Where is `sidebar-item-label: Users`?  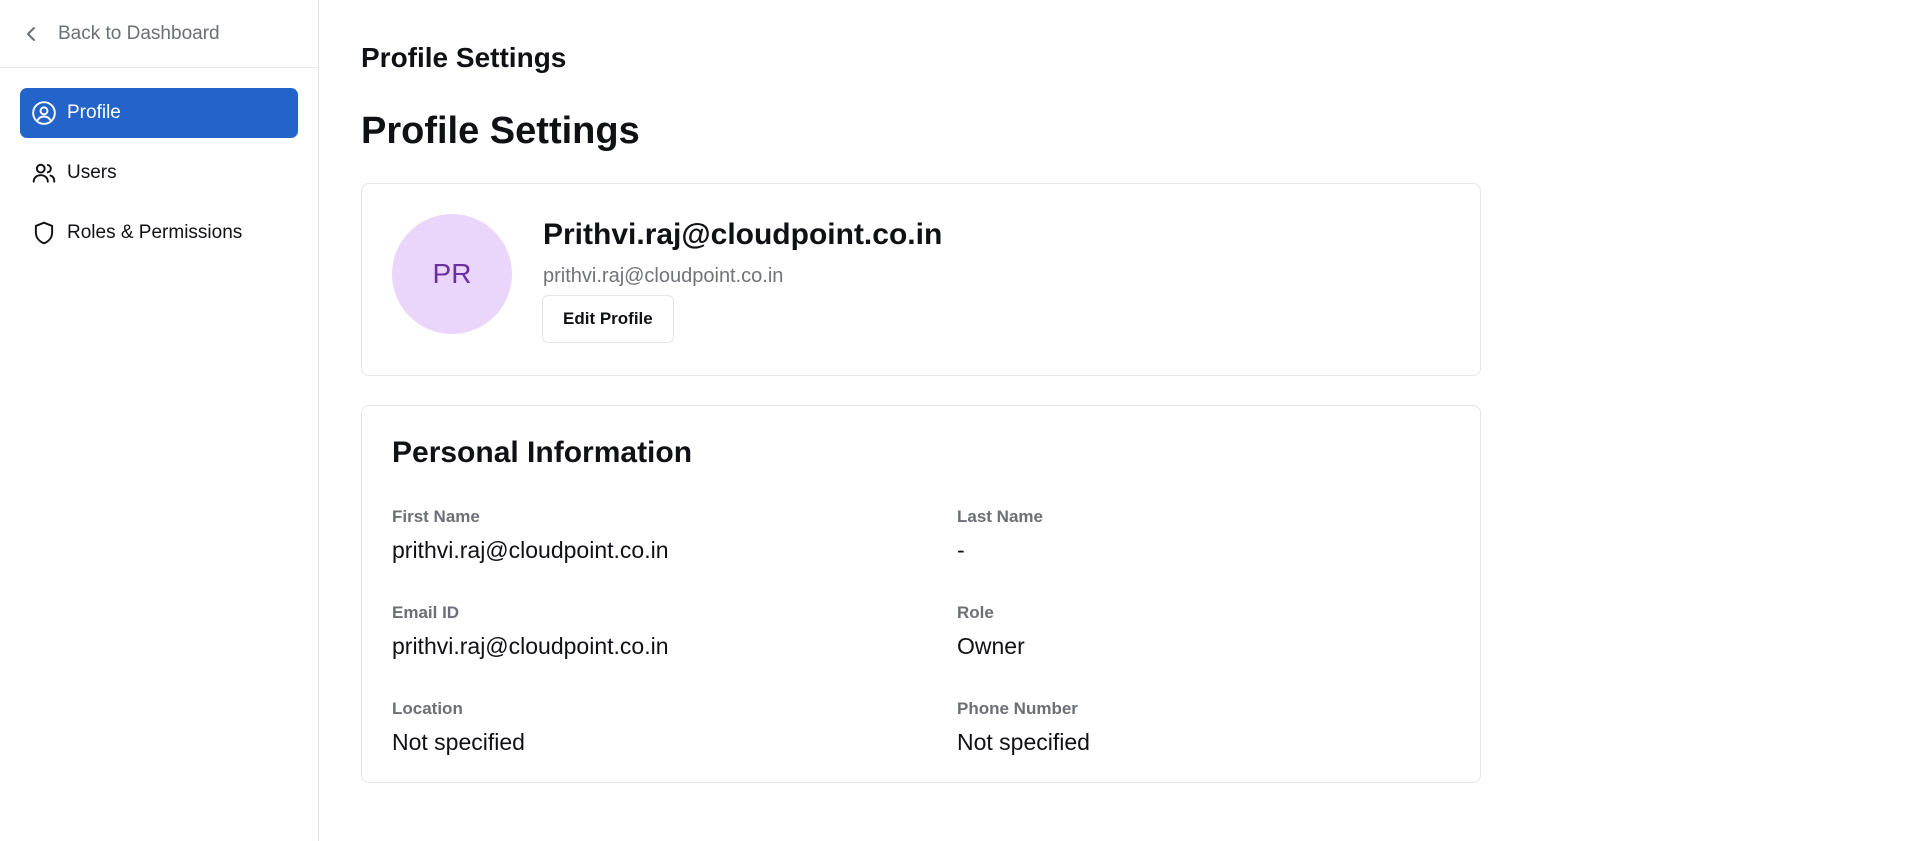
sidebar-item-label: Users is located at coordinates (92, 172).